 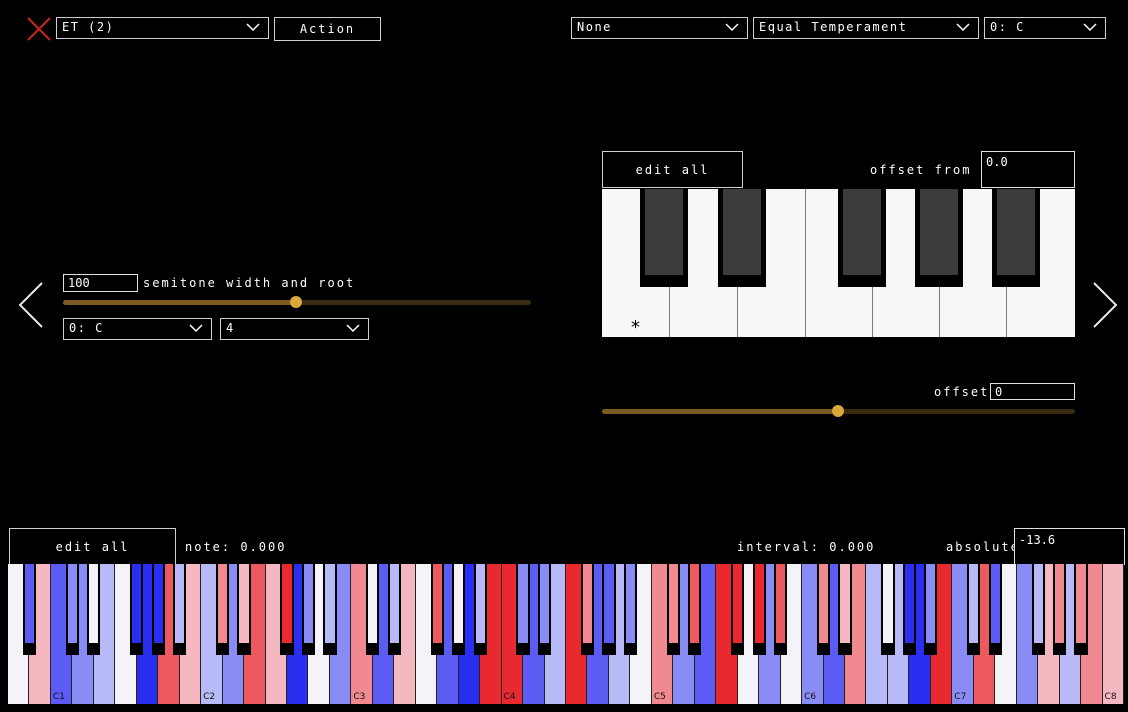 I want to click on edit-all-button-bottom-label: edit all, so click(x=92, y=547).